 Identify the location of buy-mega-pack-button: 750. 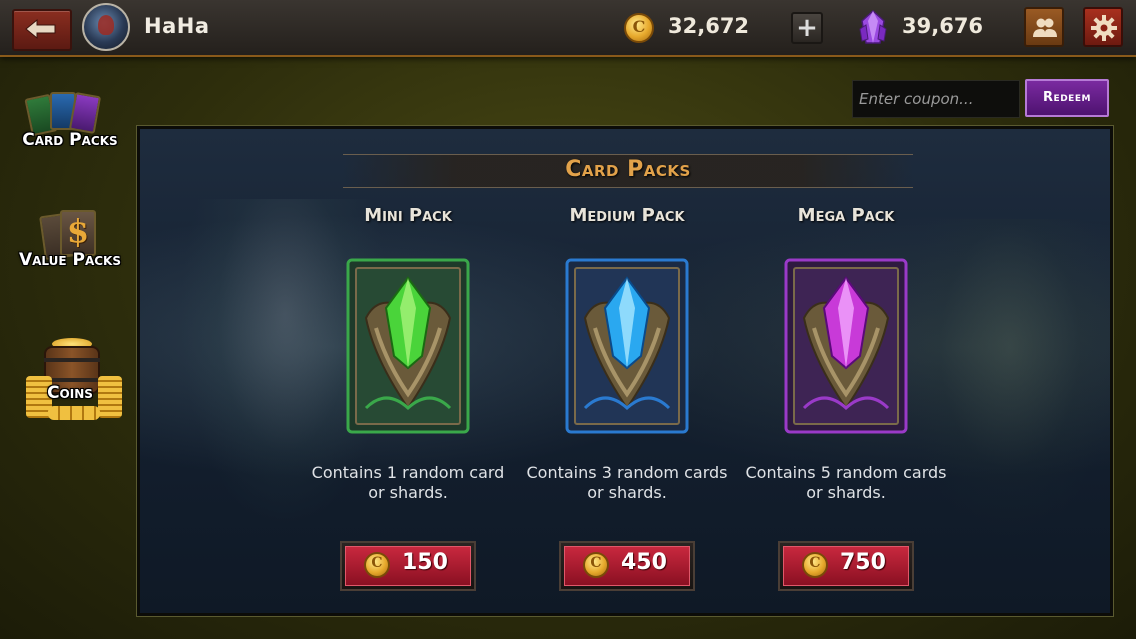
(846, 566).